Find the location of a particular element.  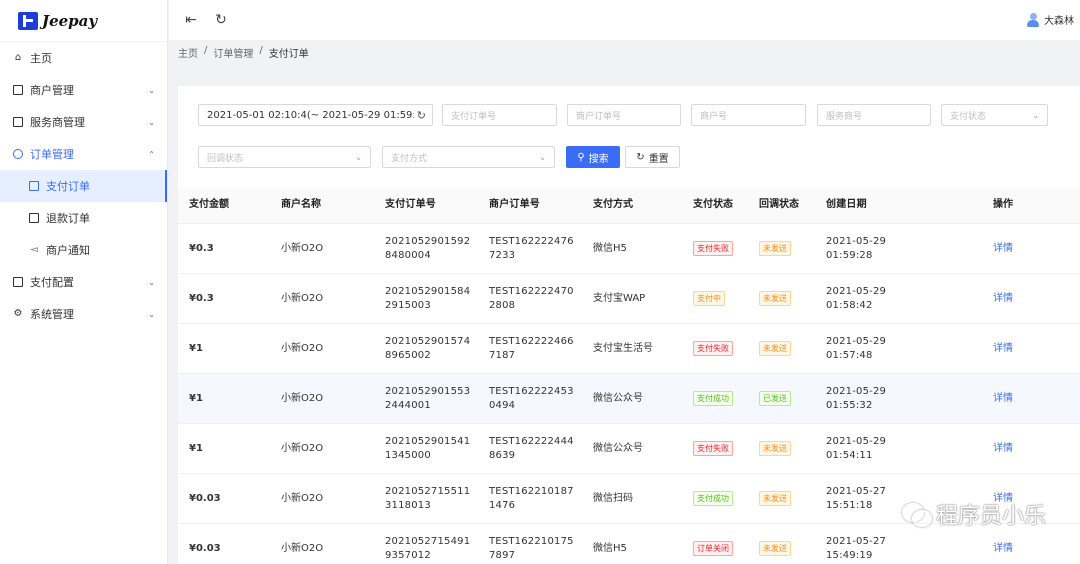

config-icon is located at coordinates (18, 282).